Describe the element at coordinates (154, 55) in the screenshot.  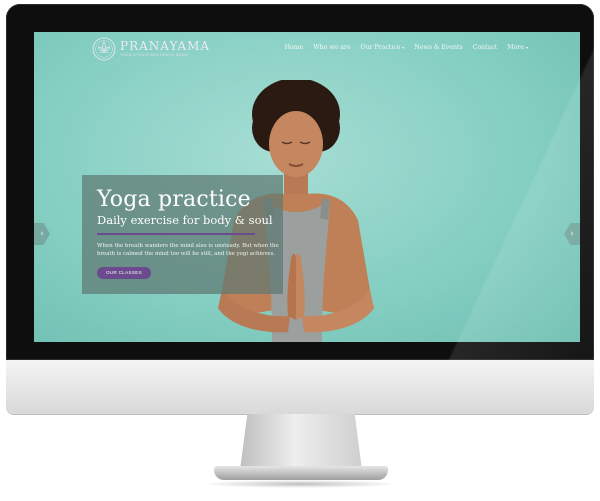
I see `brand-tagline: YOGA STUDIO MULTIPAGE DEMO` at that location.